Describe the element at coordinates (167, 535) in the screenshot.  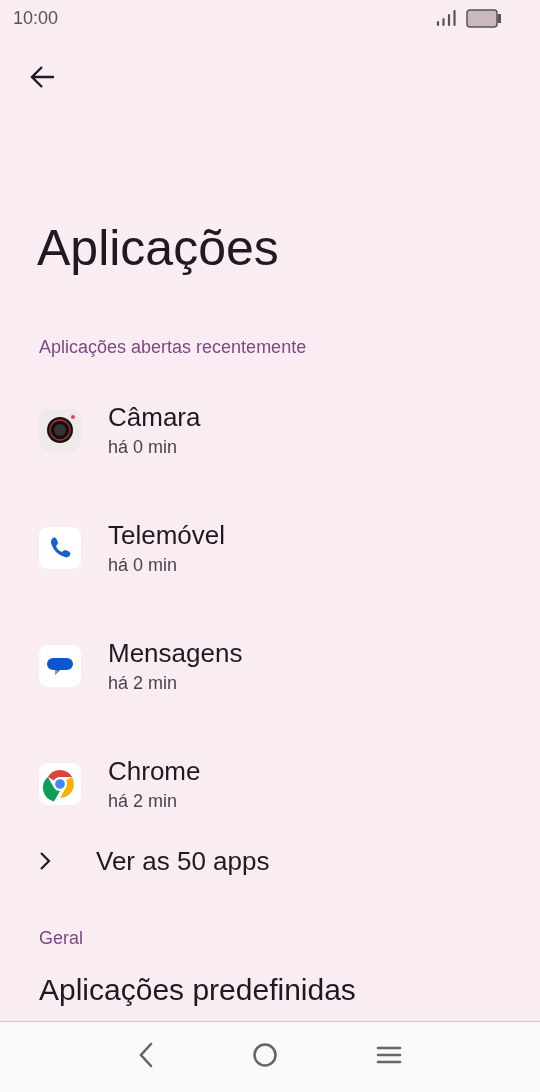
I see `app-name: Telemóvel` at that location.